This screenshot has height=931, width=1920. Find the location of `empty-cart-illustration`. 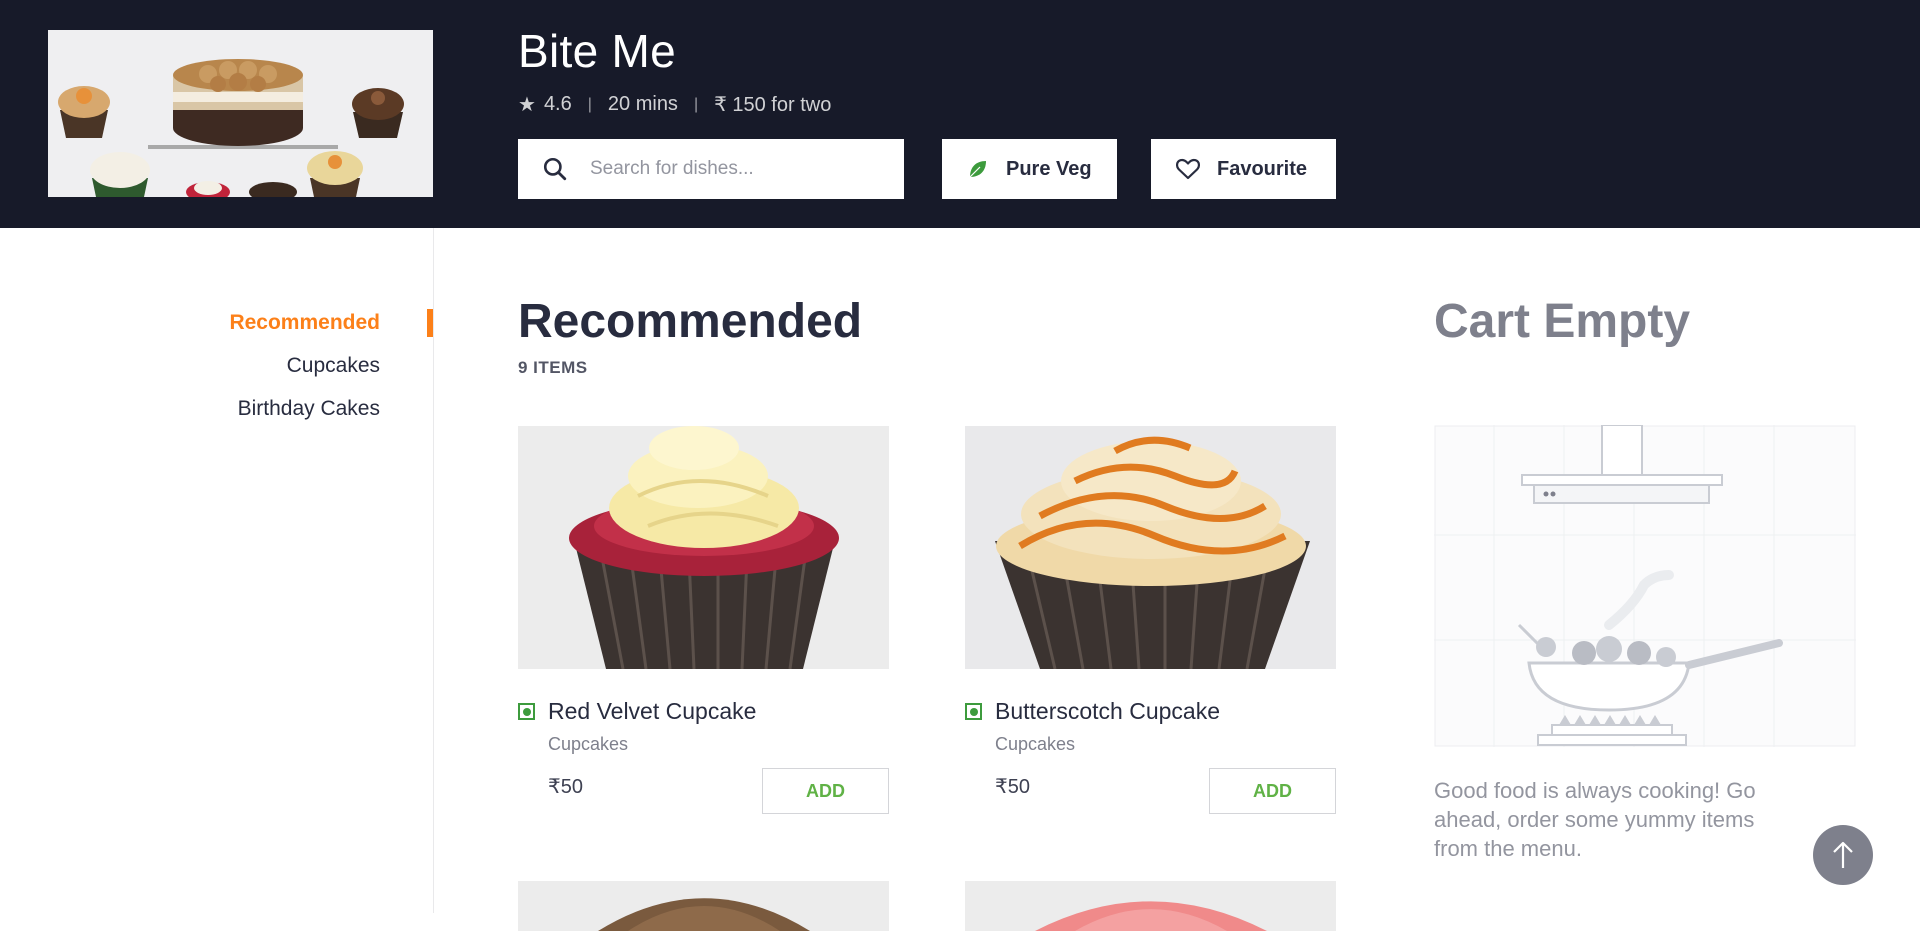

empty-cart-illustration is located at coordinates (1645, 585).